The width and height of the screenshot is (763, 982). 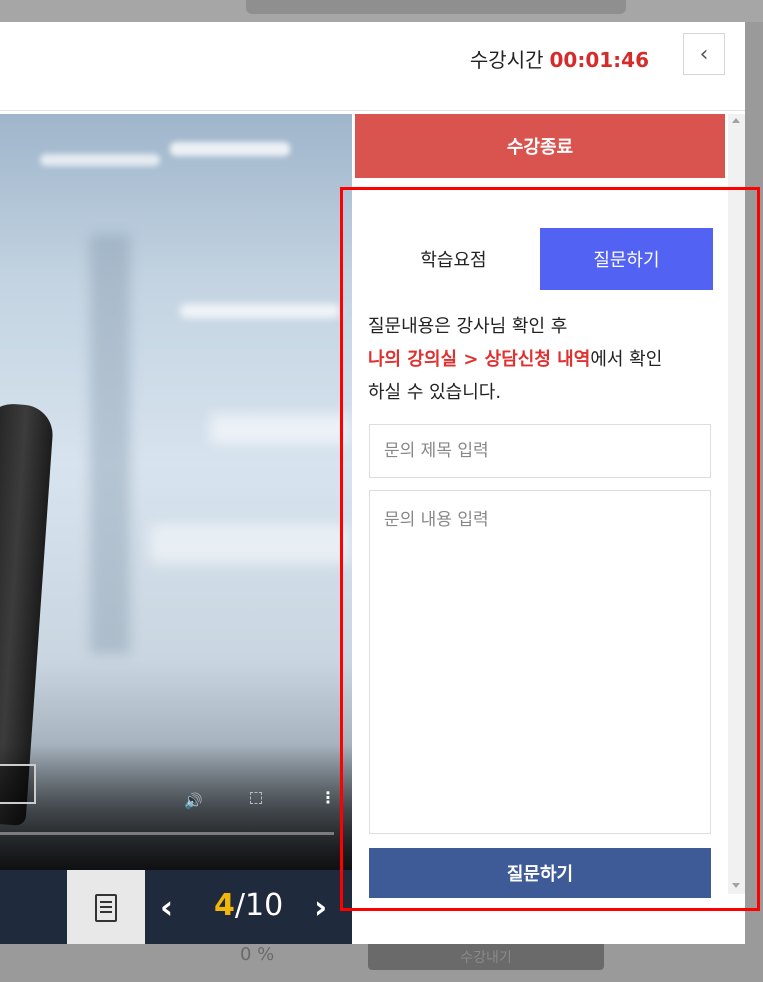 I want to click on note-icon, so click(x=106, y=908).